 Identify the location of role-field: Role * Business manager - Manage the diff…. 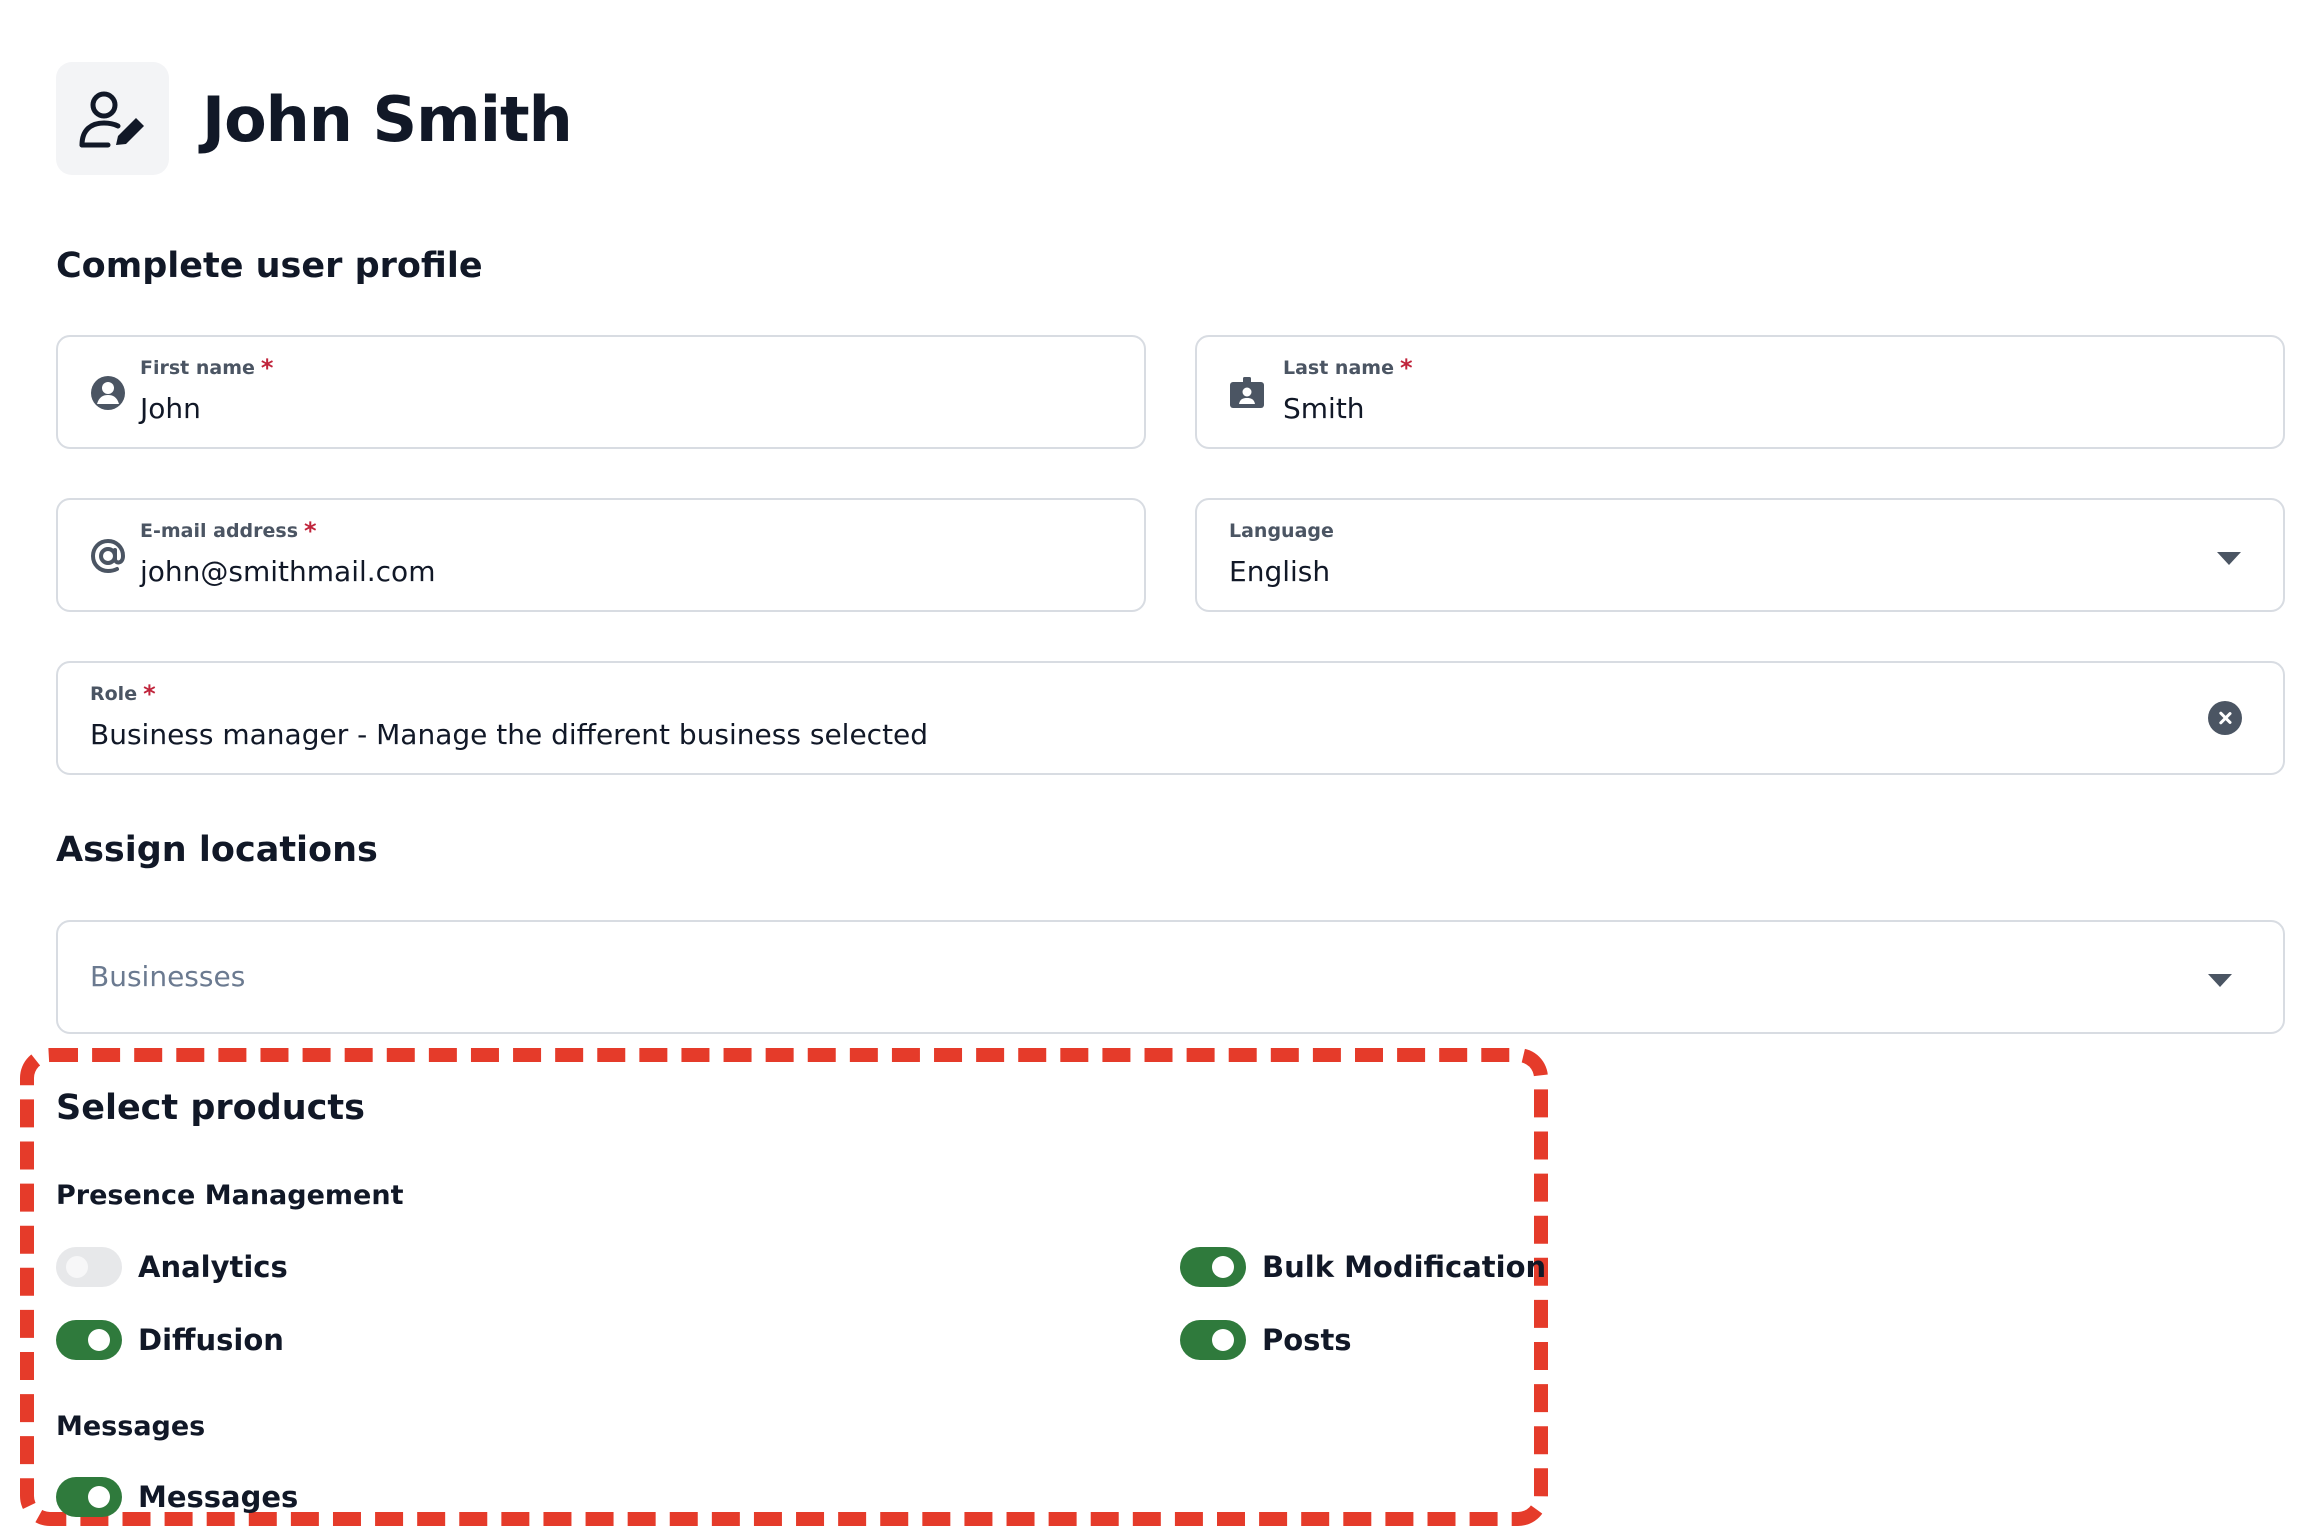
(1170, 718).